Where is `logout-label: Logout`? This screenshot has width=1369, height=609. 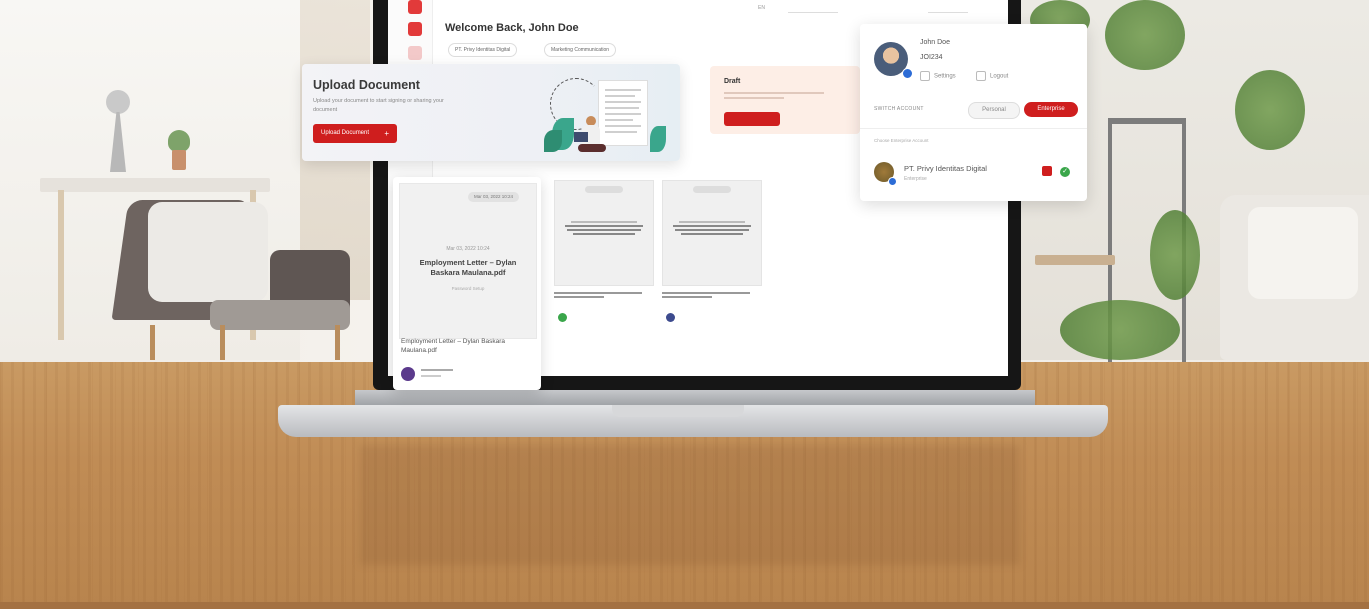 logout-label: Logout is located at coordinates (999, 76).